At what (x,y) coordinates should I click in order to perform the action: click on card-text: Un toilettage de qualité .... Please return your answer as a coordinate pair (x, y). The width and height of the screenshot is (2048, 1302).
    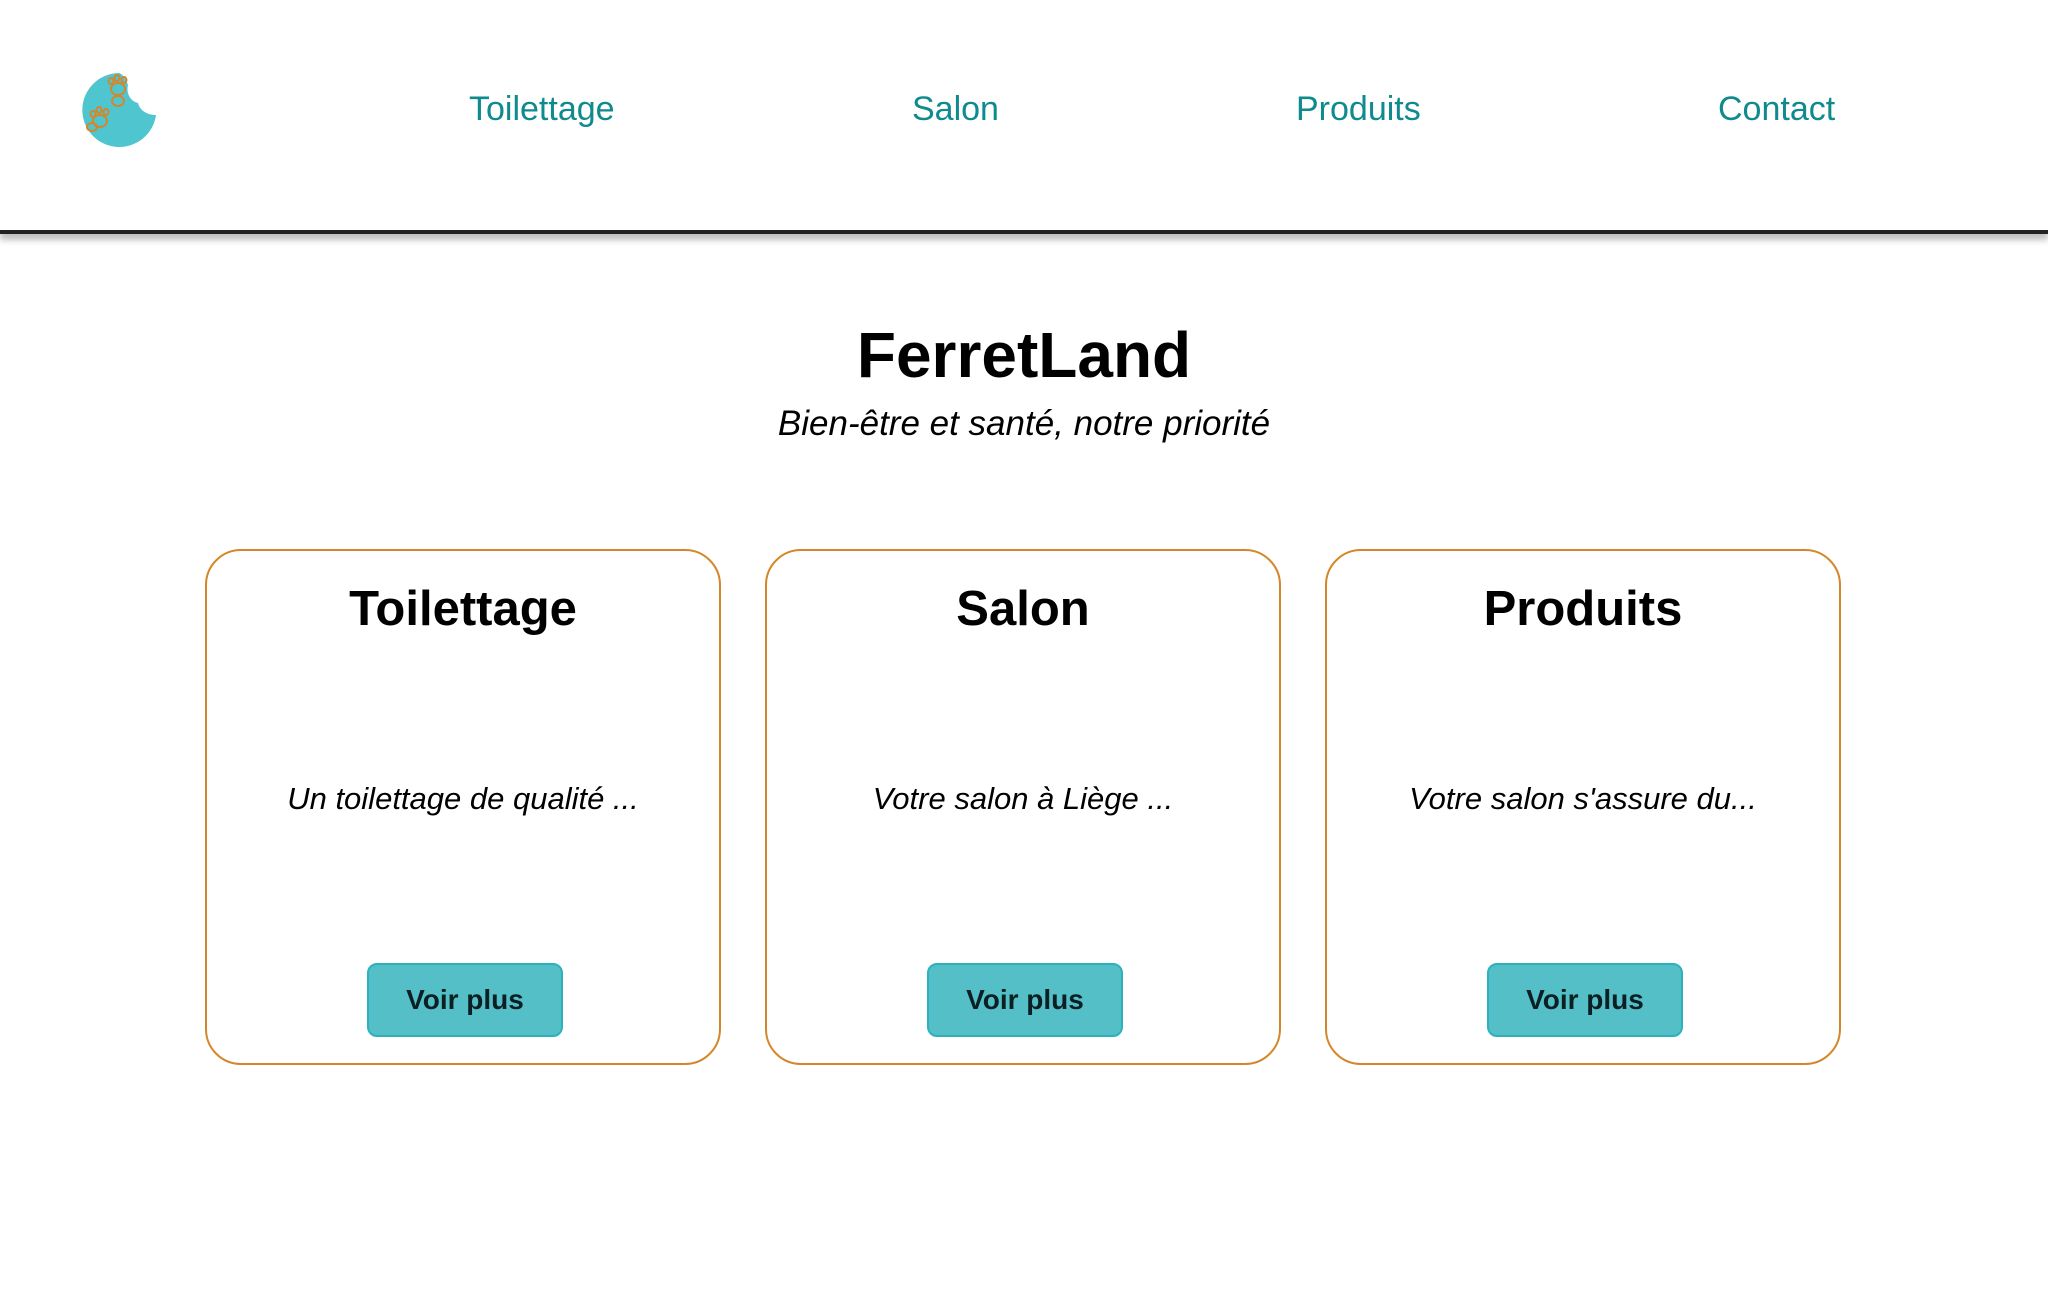
    Looking at the image, I should click on (463, 798).